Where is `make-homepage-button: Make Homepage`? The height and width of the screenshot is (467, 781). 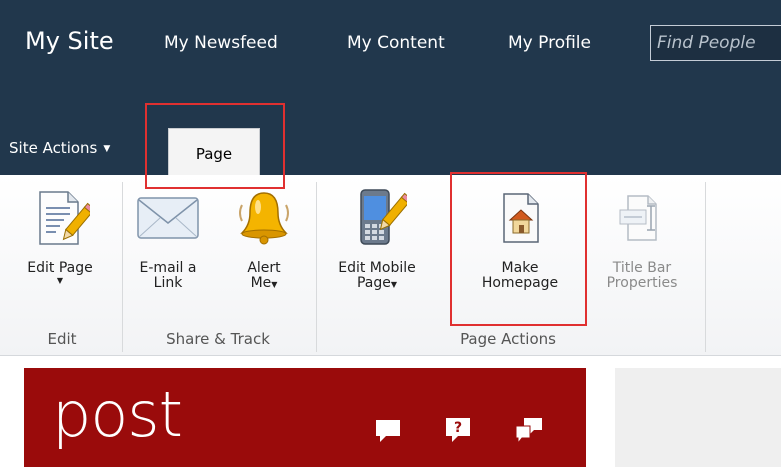 make-homepage-button: Make Homepage is located at coordinates (520, 238).